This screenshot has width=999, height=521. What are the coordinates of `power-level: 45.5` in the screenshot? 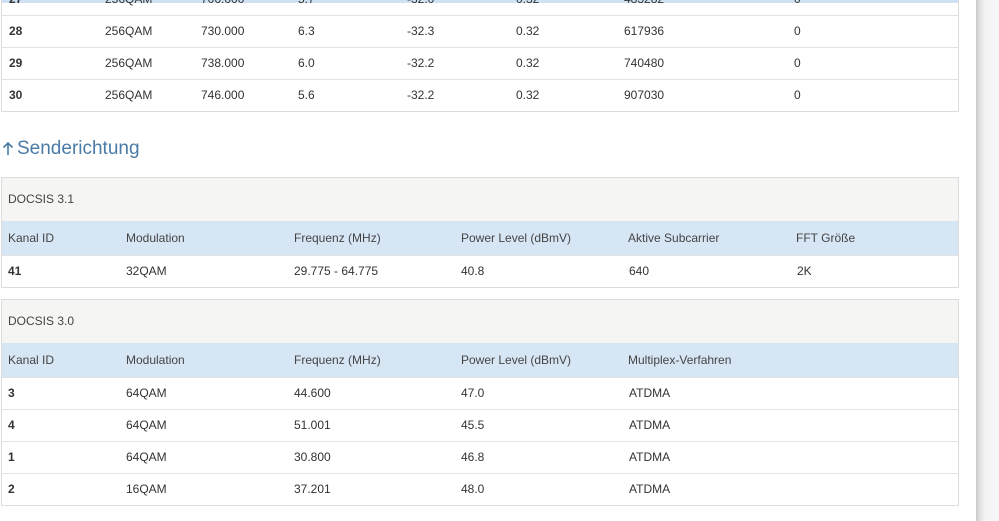 It's located at (473, 425).